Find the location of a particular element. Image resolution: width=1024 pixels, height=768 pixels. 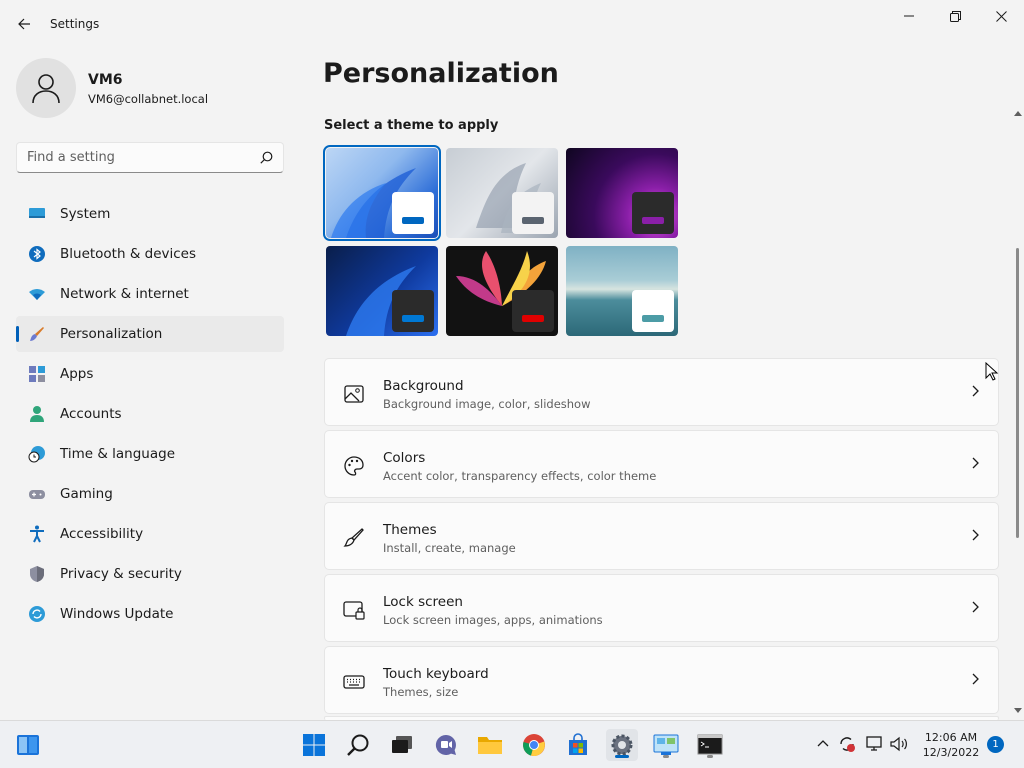

themes-card: Themes Install, create, manage is located at coordinates (661, 536).